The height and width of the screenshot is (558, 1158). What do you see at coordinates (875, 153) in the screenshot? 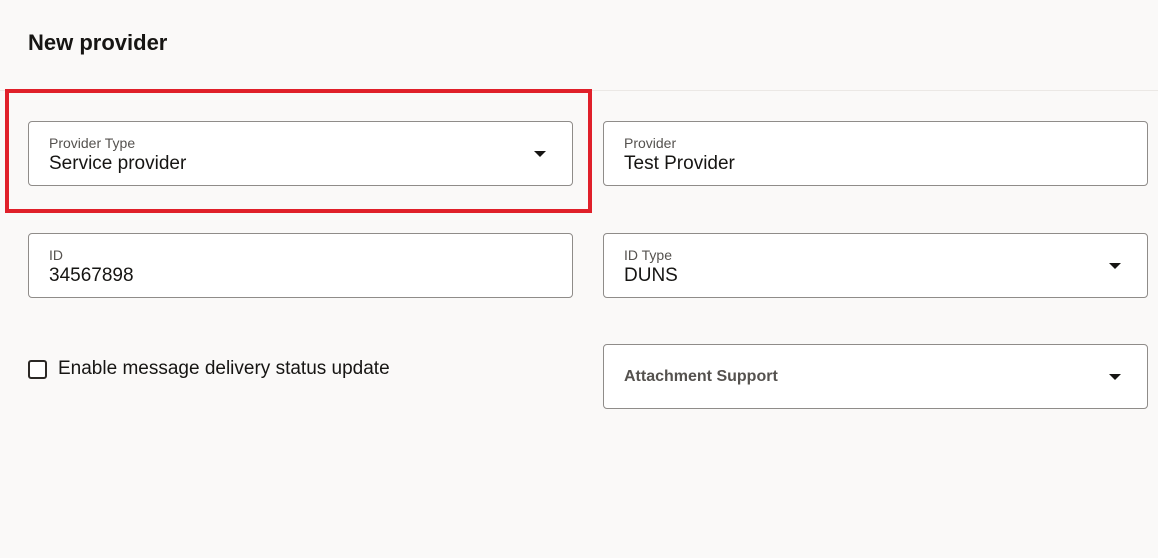
I see `provider-input: Provider Test Provider` at bounding box center [875, 153].